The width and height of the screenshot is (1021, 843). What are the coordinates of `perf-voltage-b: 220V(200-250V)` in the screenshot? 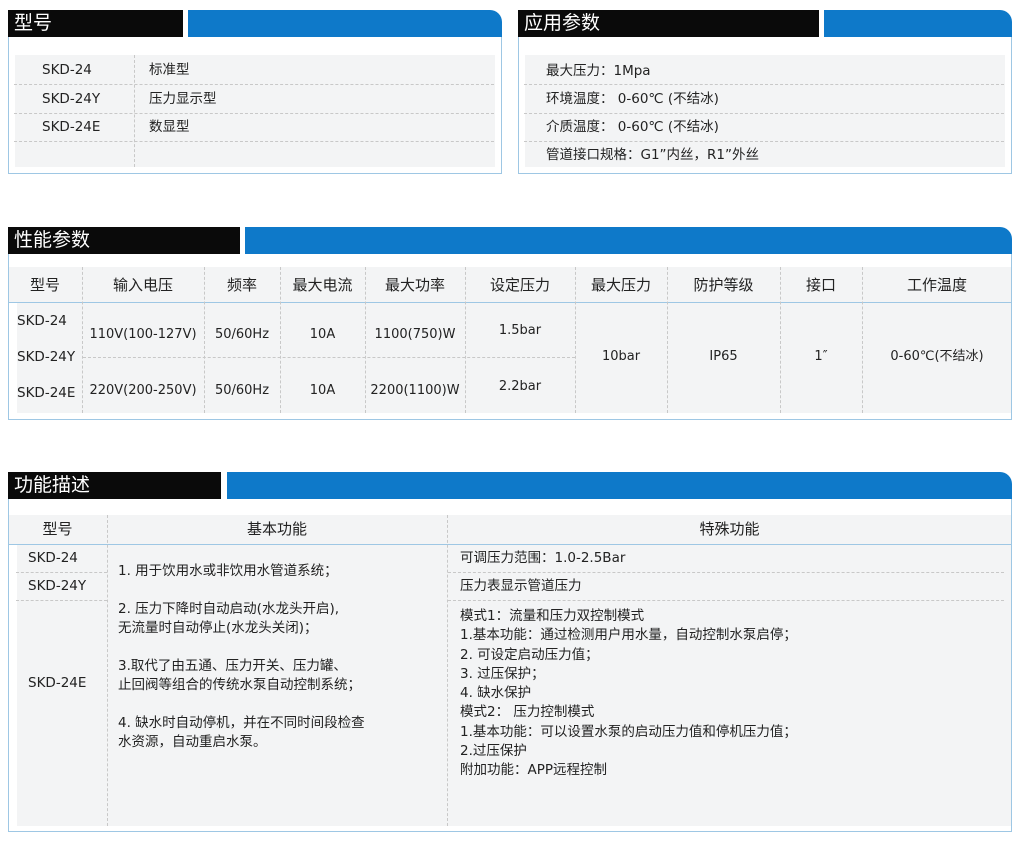 It's located at (143, 390).